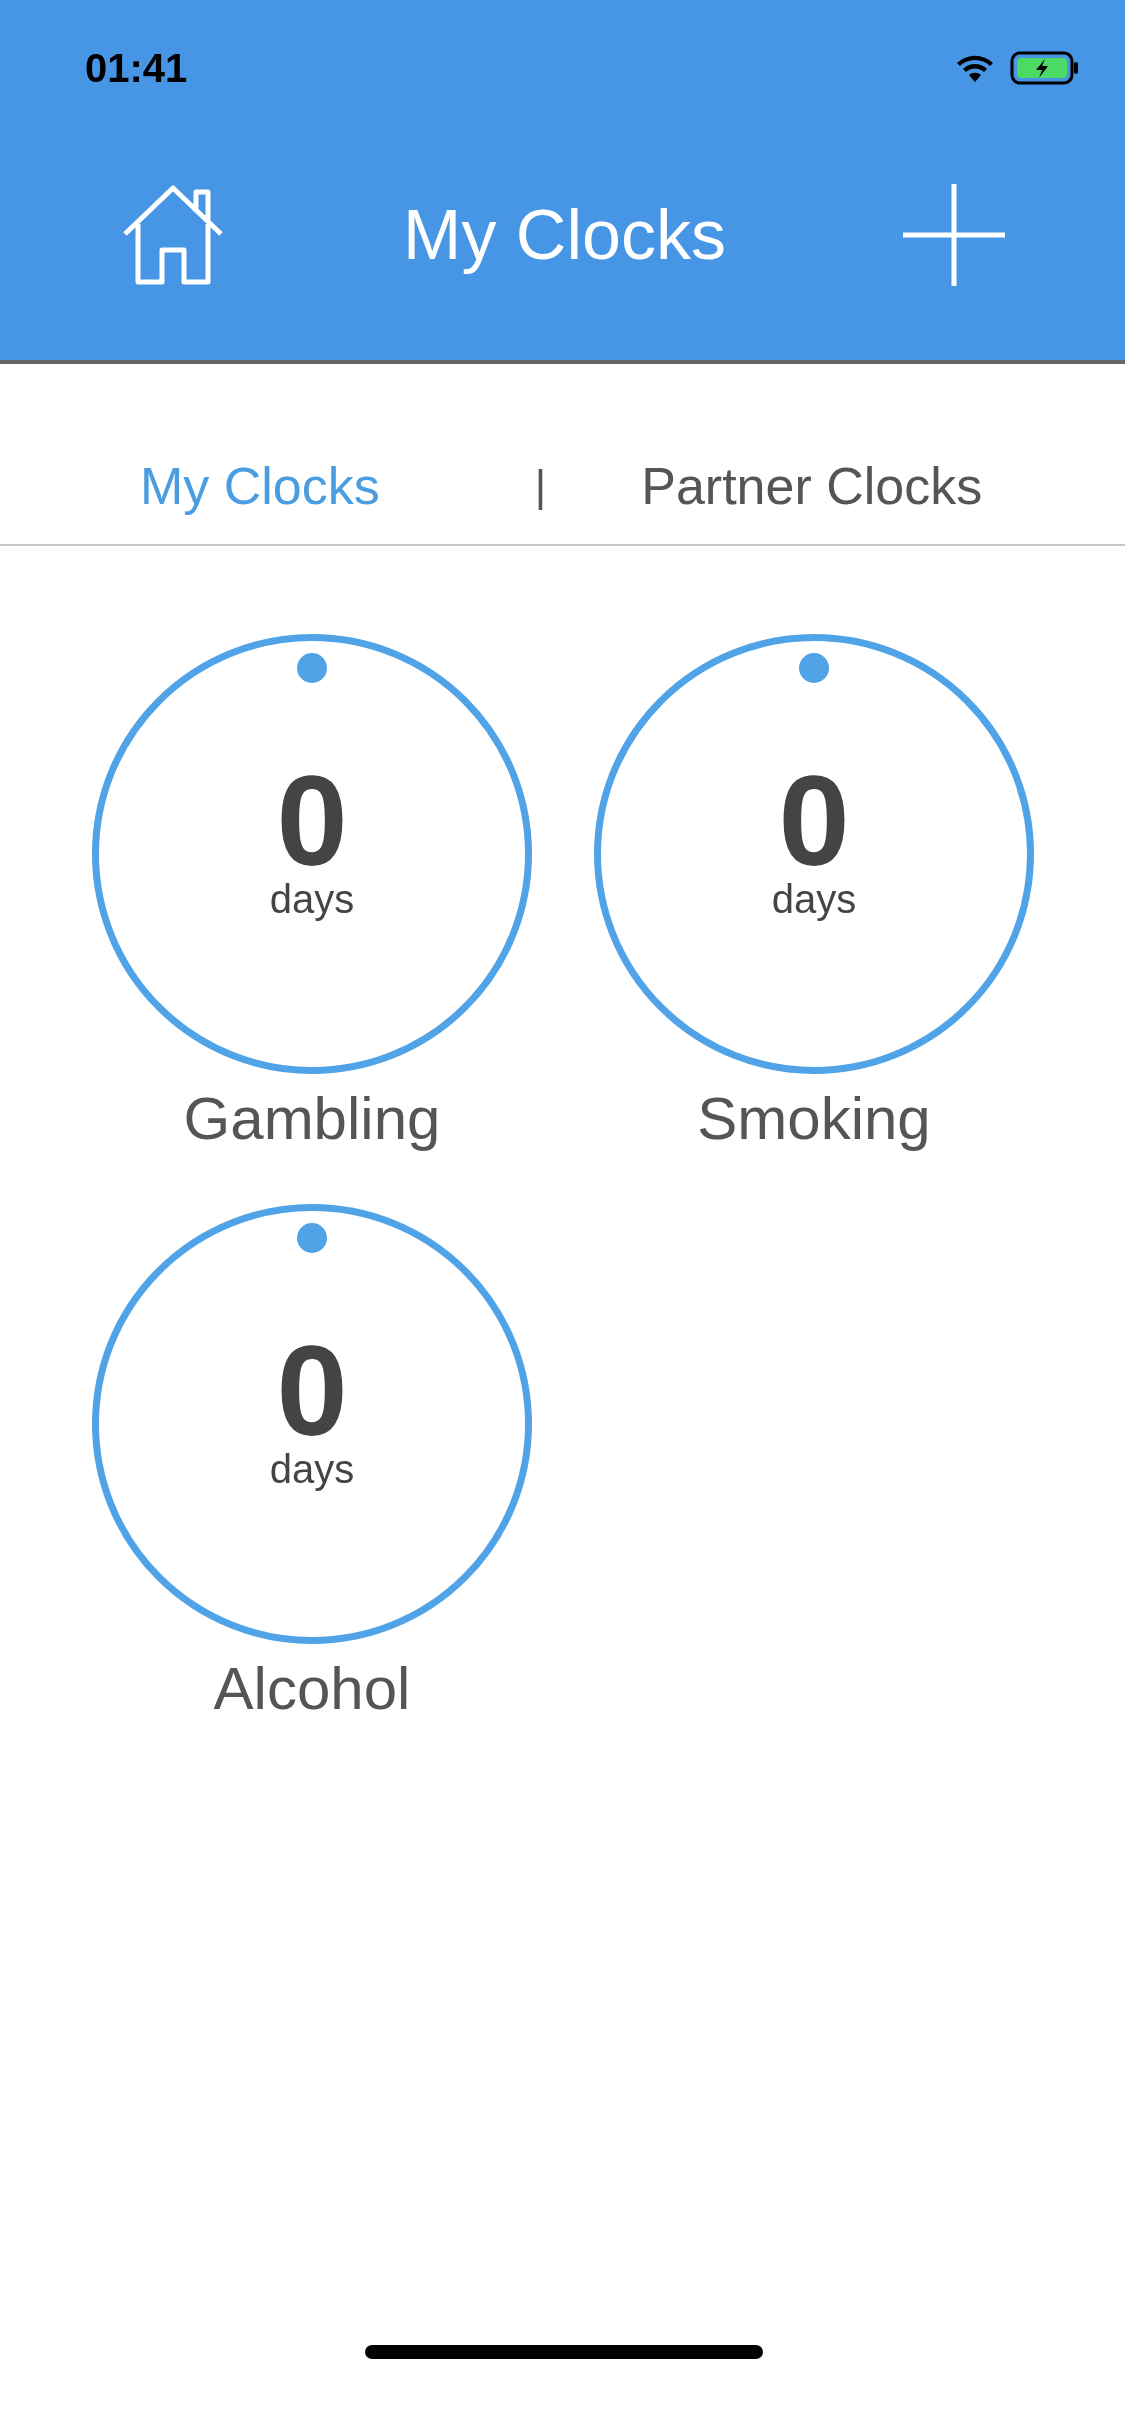  Describe the element at coordinates (954, 235) in the screenshot. I see `add-icon` at that location.